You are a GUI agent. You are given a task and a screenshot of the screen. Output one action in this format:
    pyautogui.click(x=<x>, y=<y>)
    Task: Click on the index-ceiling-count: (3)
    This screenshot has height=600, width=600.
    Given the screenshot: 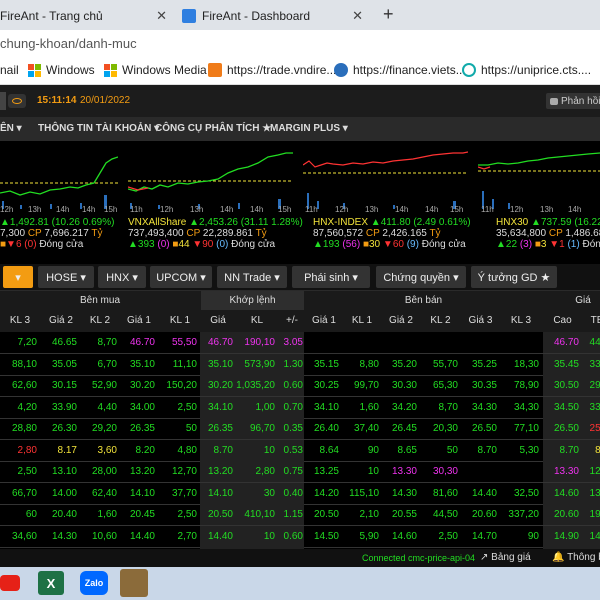 What is the action you would take?
    pyautogui.click(x=526, y=244)
    